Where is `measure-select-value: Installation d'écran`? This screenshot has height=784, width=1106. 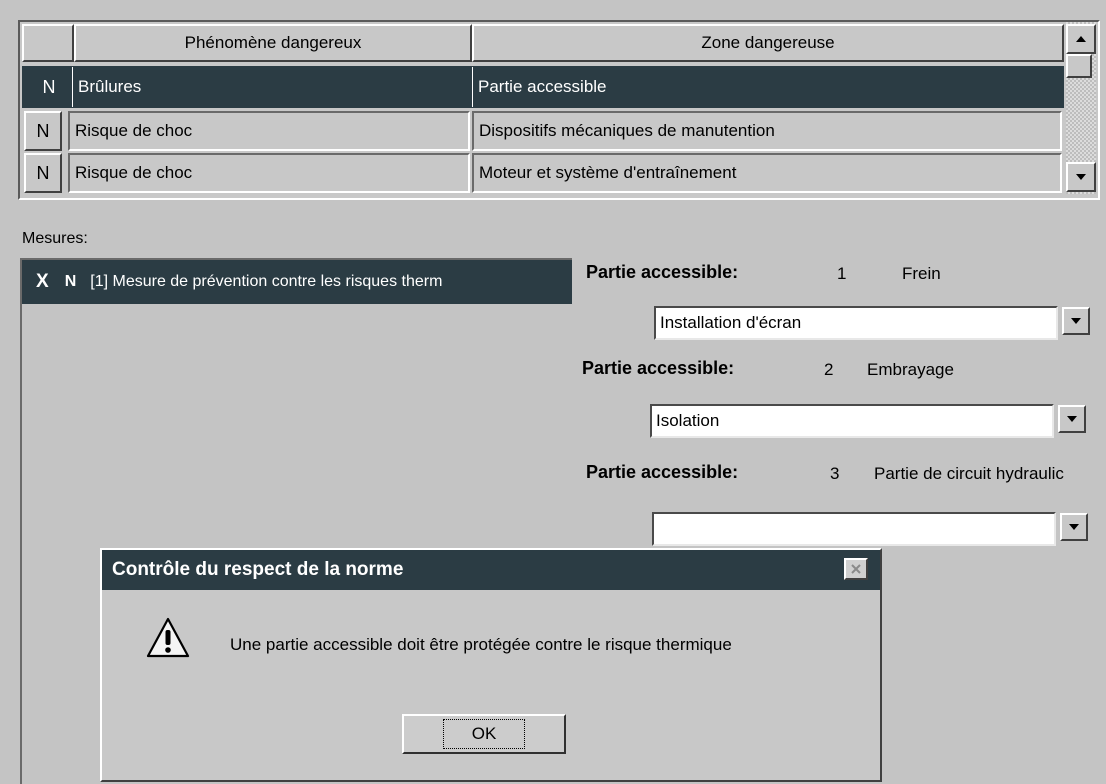 measure-select-value: Installation d'écran is located at coordinates (856, 323).